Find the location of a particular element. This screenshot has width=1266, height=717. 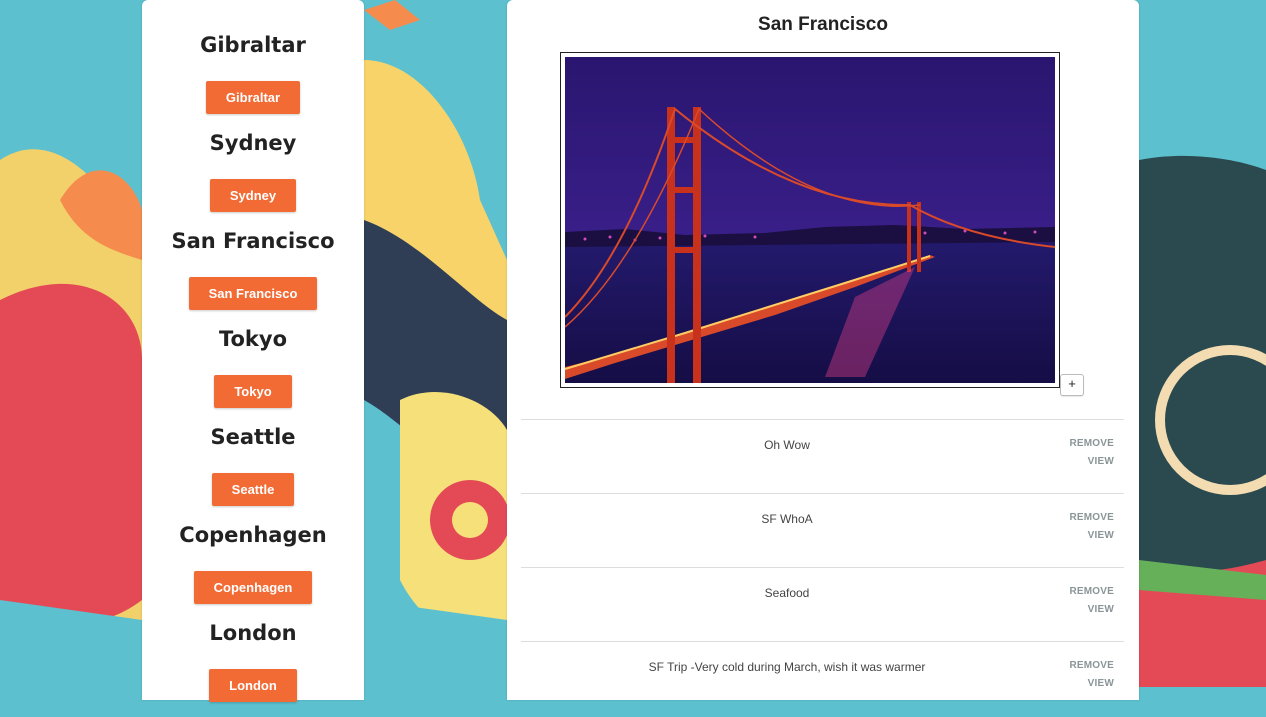

city-name: Copenhagen is located at coordinates (253, 535).